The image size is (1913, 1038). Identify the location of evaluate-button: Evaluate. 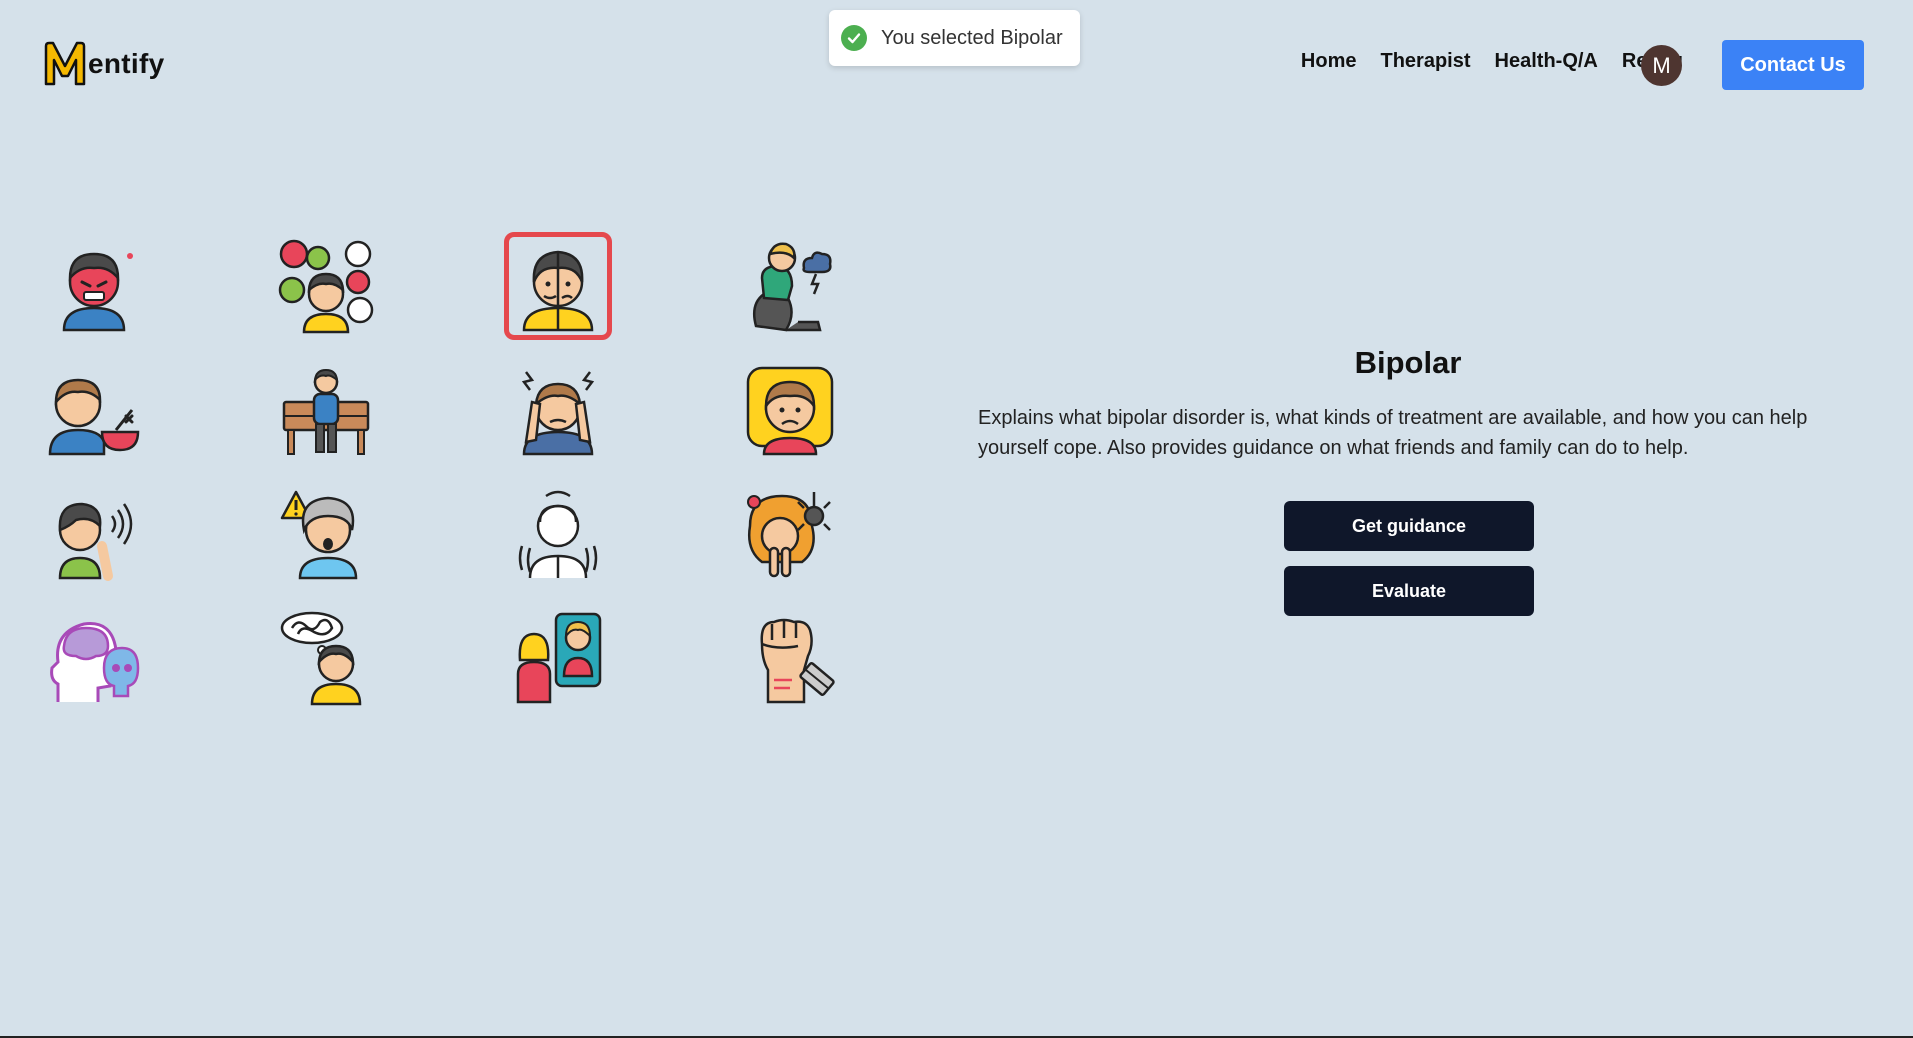
(1409, 591).